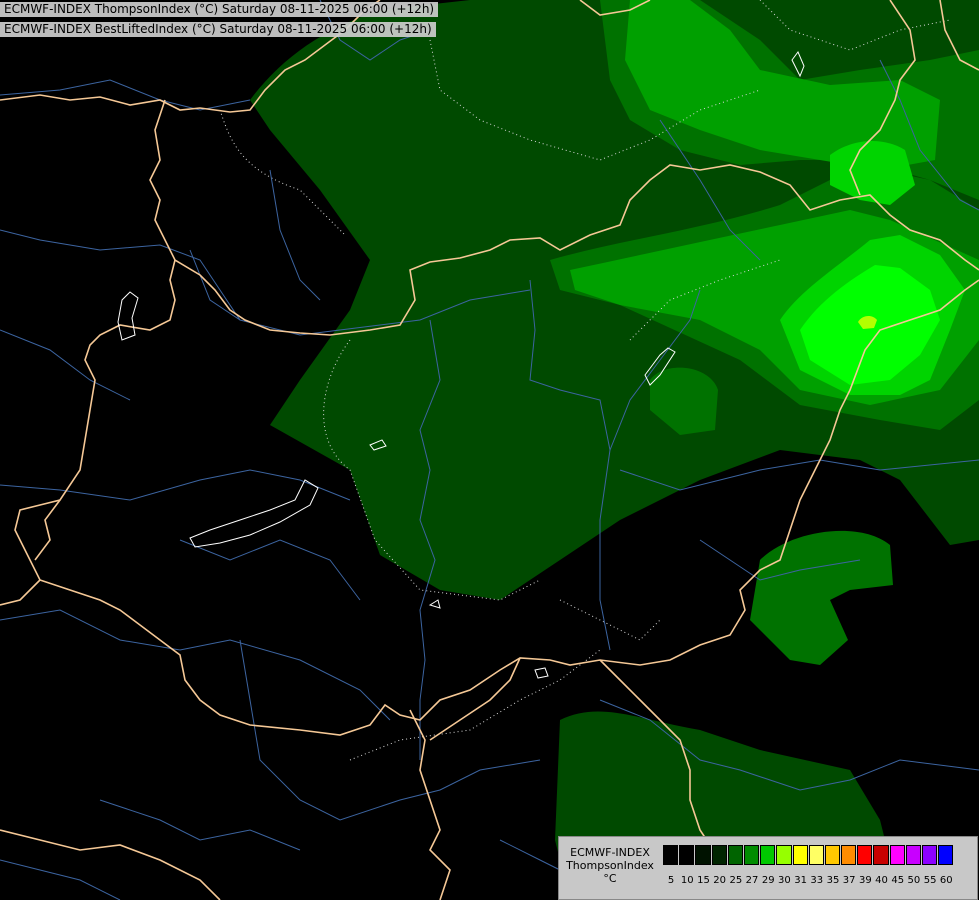 This screenshot has height=900, width=979. I want to click on lake-neusiedl, so click(128, 316).